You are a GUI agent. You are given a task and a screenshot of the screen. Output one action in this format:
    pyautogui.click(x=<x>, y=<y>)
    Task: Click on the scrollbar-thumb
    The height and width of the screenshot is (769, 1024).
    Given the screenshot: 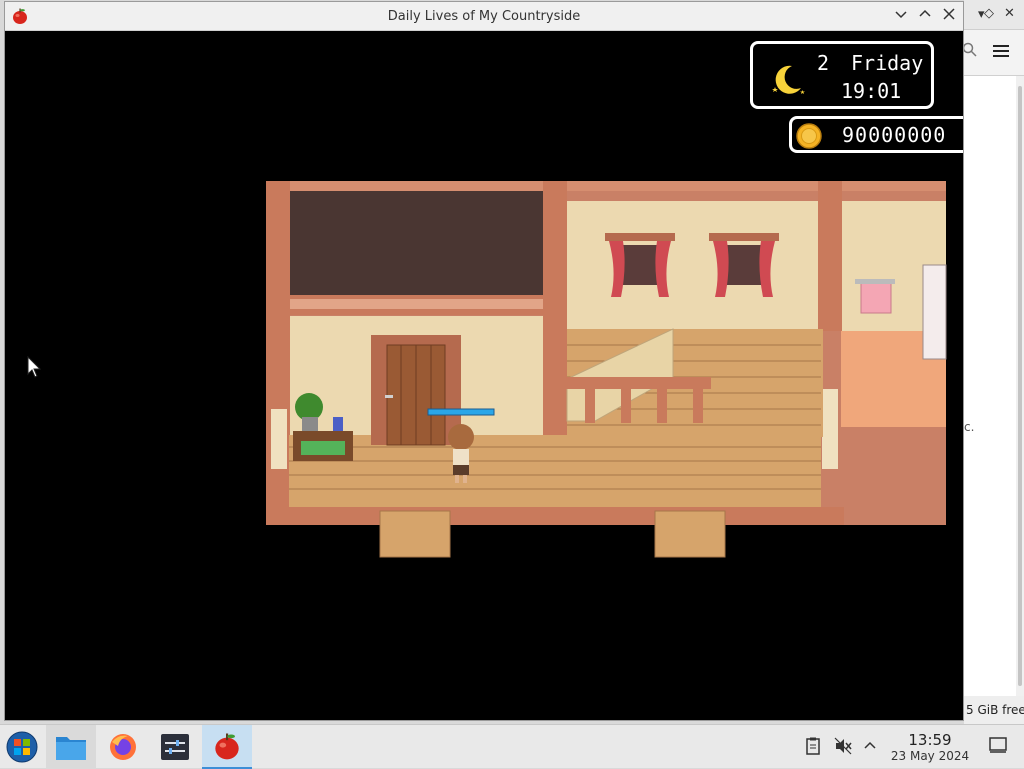 What is the action you would take?
    pyautogui.click(x=1020, y=386)
    